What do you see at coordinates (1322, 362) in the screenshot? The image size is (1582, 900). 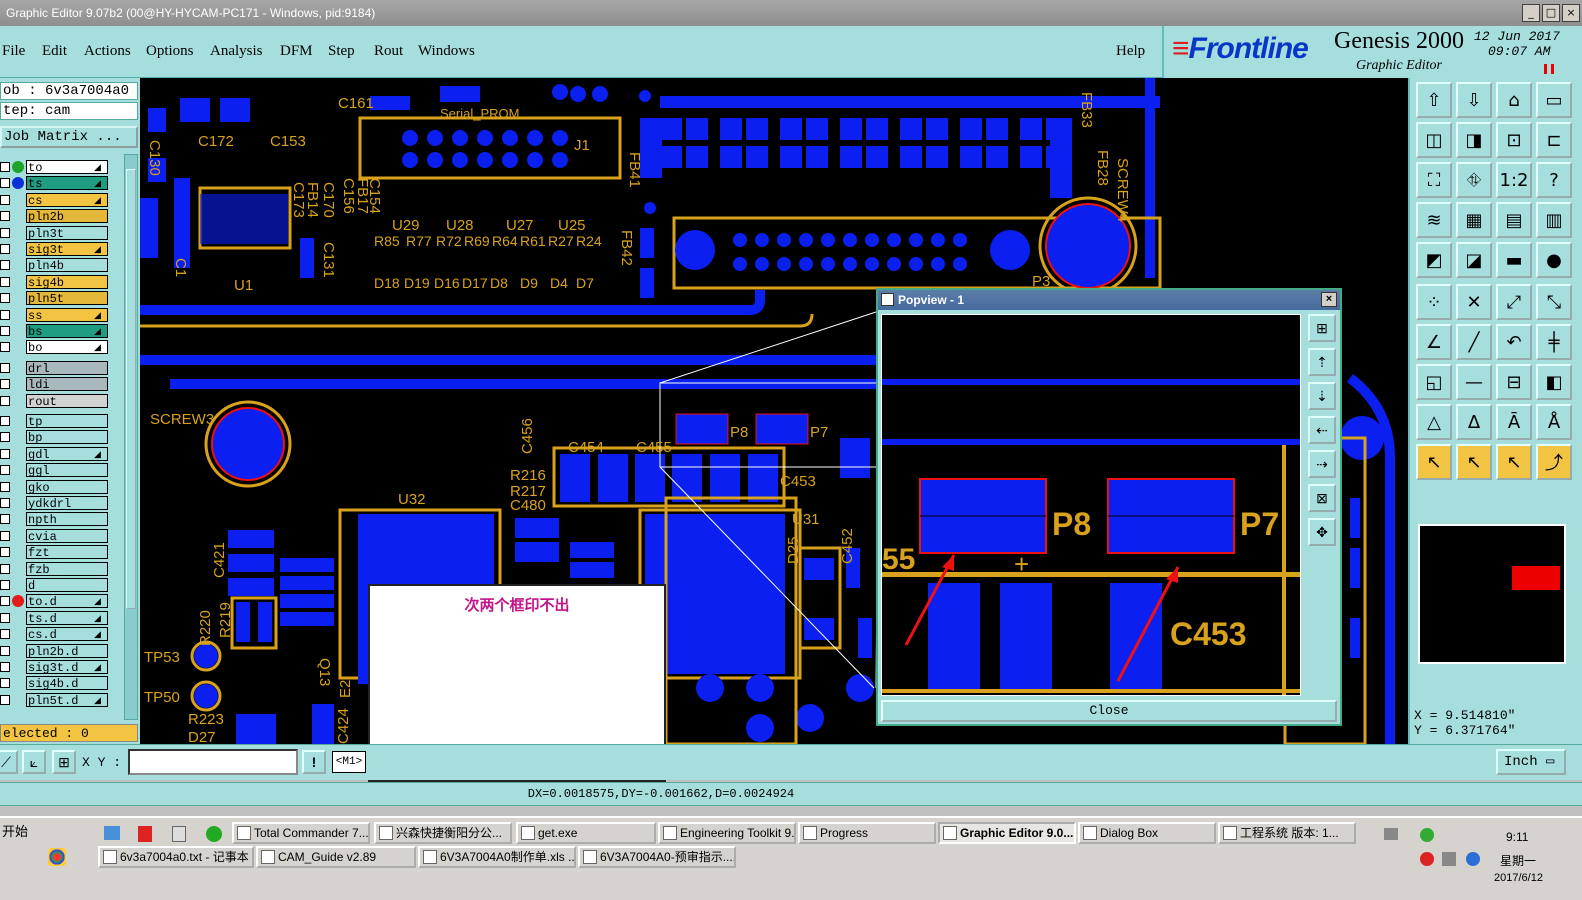 I see `popview-pan-up-icon: ⇡` at bounding box center [1322, 362].